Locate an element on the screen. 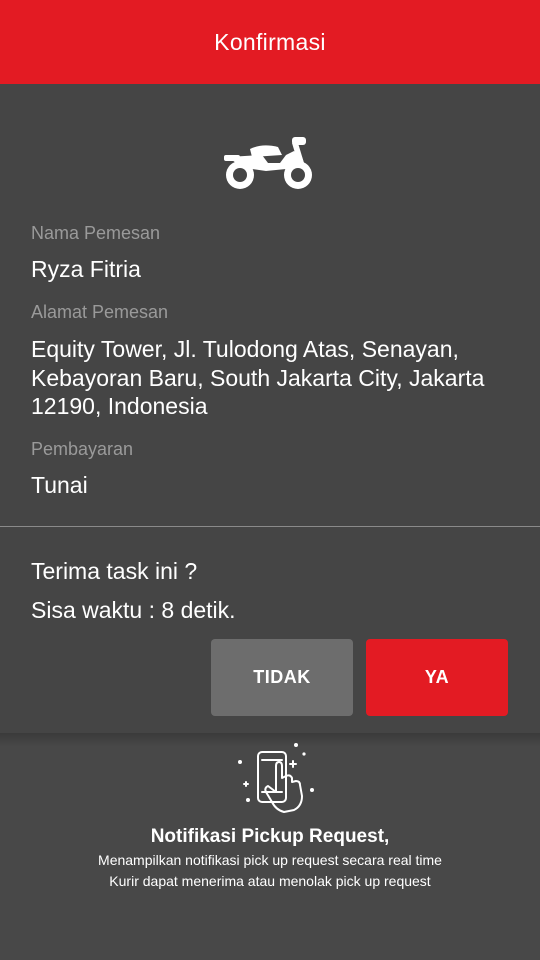  top-bar: Konfirmasi is located at coordinates (270, 42).